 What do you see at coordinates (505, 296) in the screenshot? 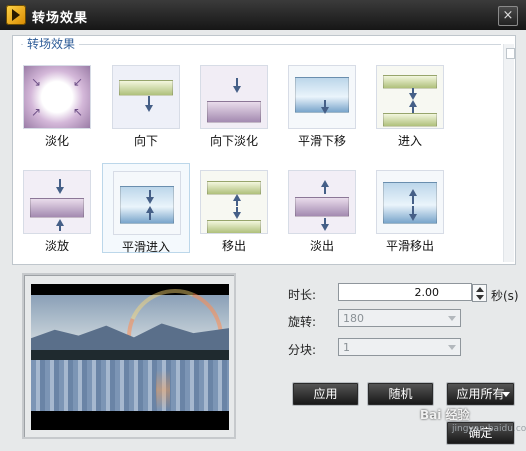
I see `duration-unit-label: 秒(s)` at bounding box center [505, 296].